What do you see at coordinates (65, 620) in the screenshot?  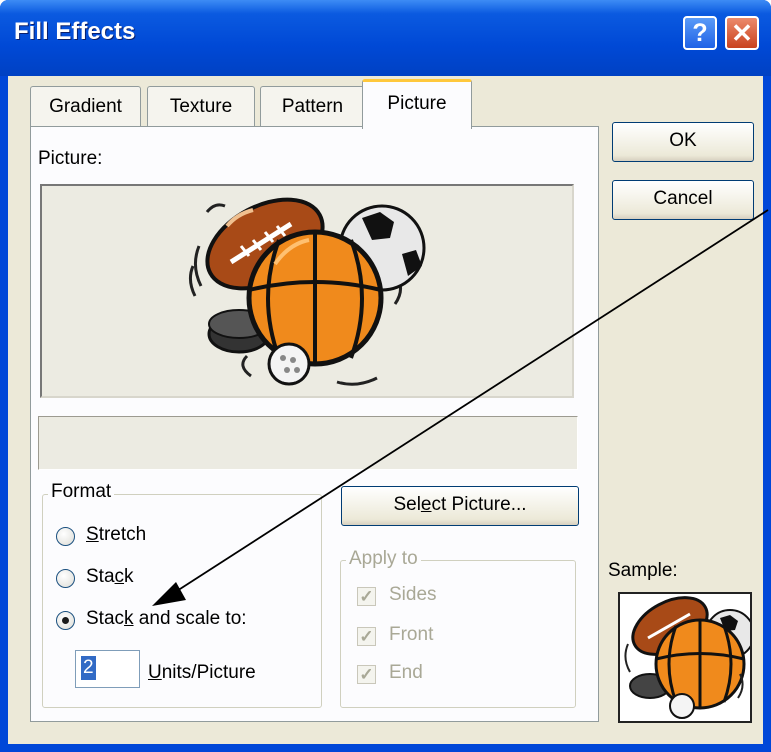 I see `radio-stack-and-scale-button` at bounding box center [65, 620].